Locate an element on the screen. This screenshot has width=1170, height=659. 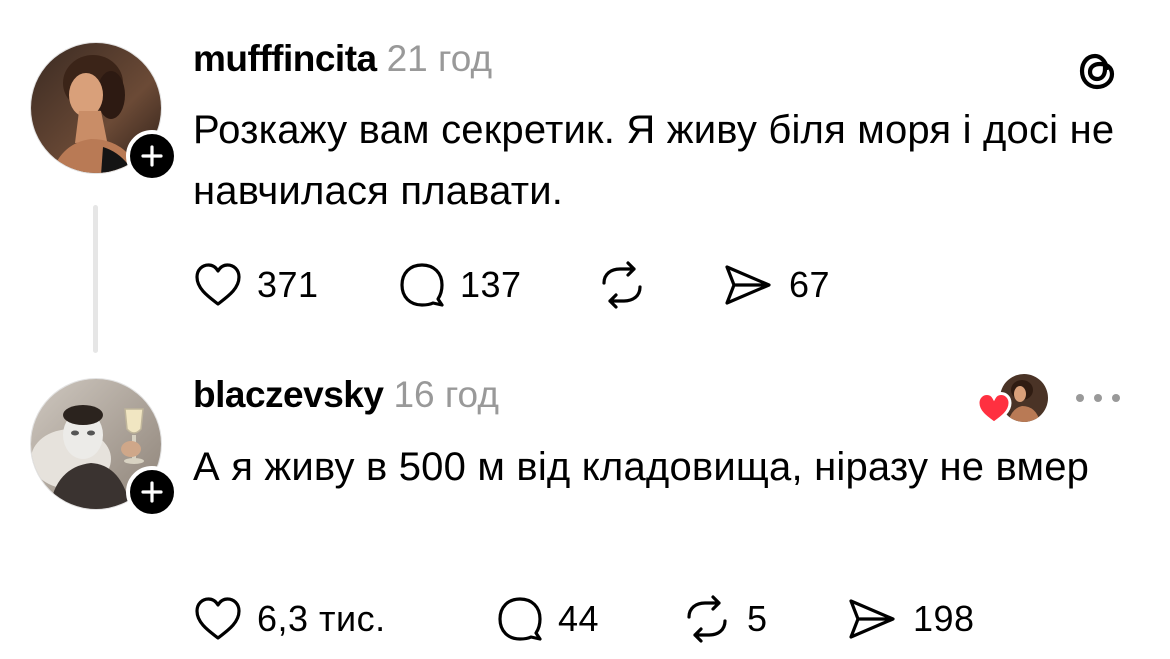
timestamp: 16 год is located at coordinates (446, 394).